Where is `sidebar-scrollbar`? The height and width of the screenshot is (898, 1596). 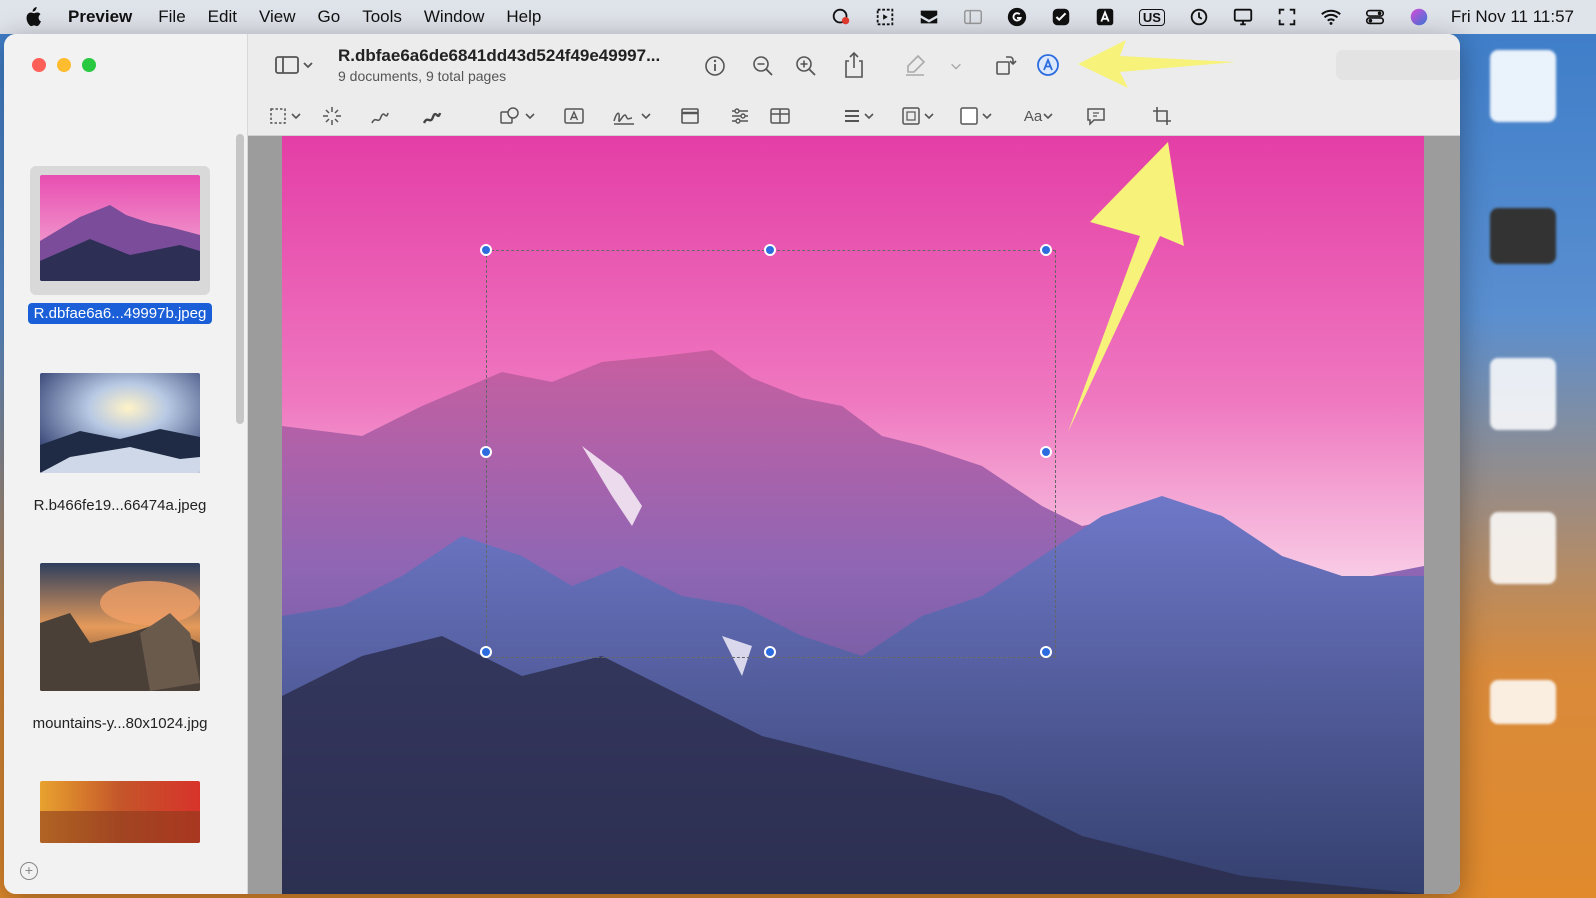
sidebar-scrollbar is located at coordinates (240, 279).